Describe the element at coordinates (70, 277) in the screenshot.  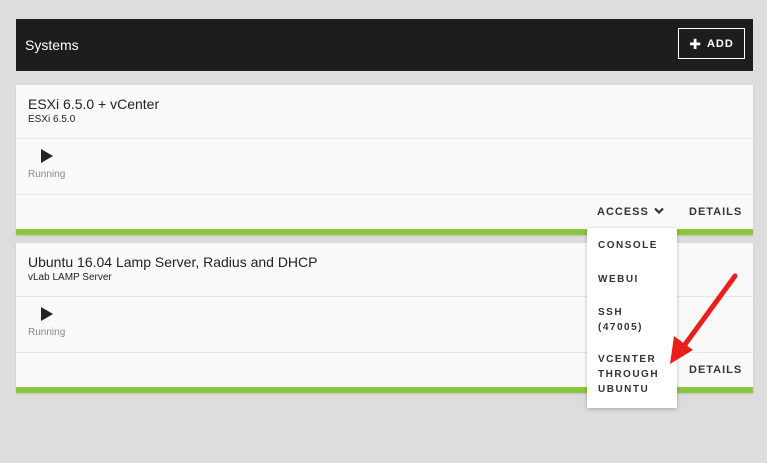
I see `system-template: vLab LAMP Server` at that location.